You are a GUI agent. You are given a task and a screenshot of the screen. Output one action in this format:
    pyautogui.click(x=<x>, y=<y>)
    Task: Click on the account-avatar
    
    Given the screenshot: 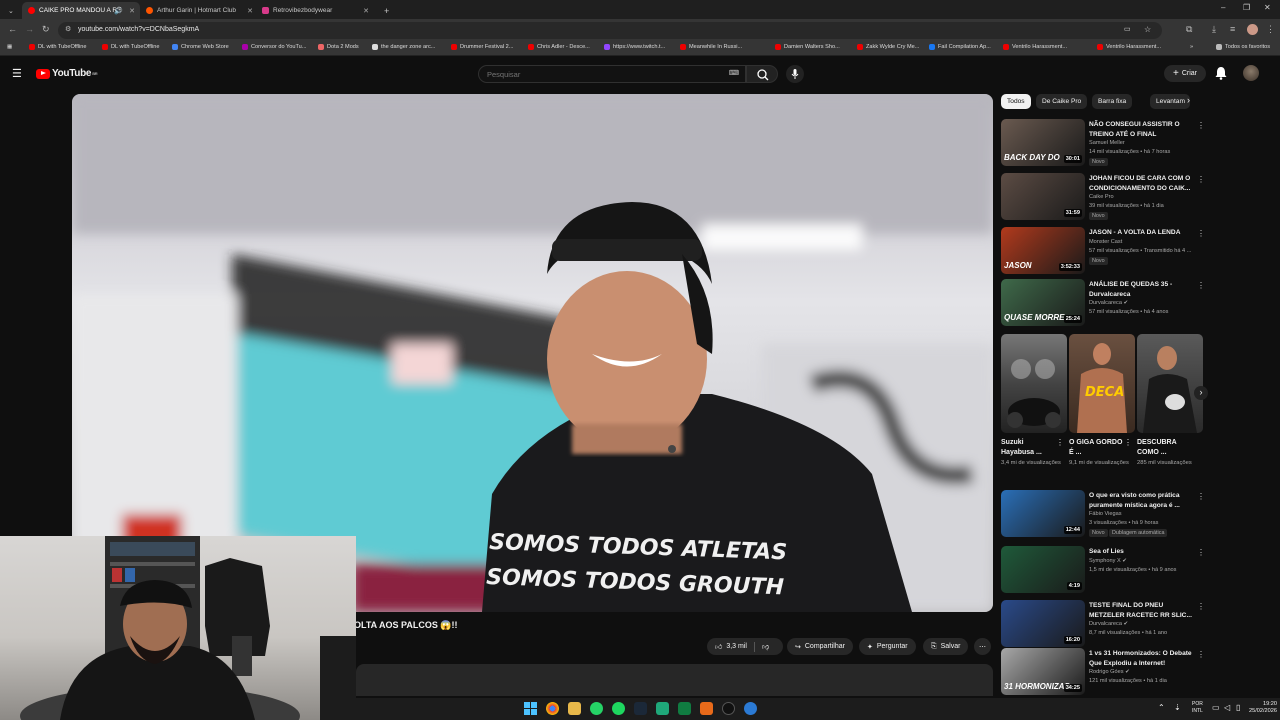 What is the action you would take?
    pyautogui.click(x=1251, y=73)
    